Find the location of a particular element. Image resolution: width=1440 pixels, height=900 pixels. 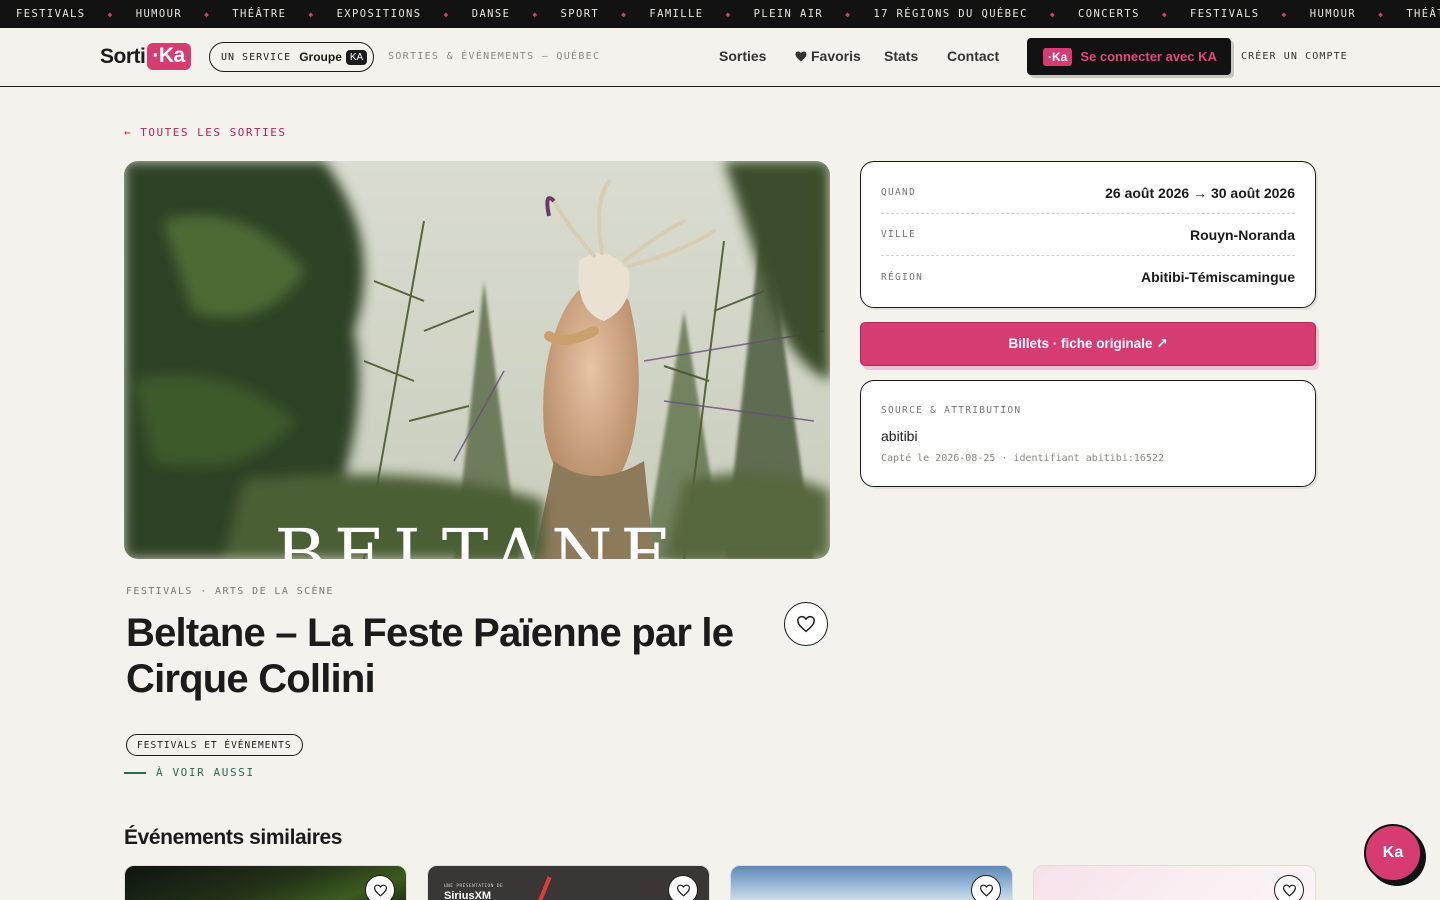

info-key: RÉGION is located at coordinates (902, 277).